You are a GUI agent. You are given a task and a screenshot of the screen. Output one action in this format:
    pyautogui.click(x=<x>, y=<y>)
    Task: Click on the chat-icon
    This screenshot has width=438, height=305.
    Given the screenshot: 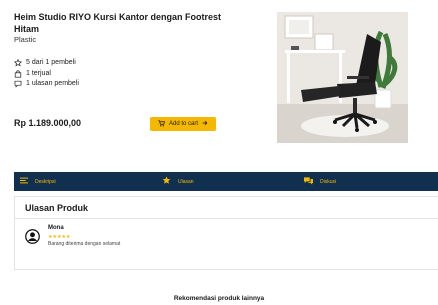 What is the action you would take?
    pyautogui.click(x=308, y=181)
    